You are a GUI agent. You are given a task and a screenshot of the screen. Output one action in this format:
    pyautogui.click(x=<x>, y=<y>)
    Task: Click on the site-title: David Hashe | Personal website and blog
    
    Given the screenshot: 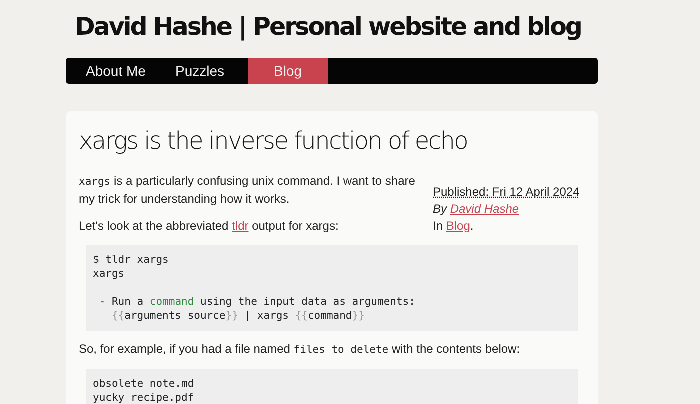 What is the action you would take?
    pyautogui.click(x=328, y=27)
    